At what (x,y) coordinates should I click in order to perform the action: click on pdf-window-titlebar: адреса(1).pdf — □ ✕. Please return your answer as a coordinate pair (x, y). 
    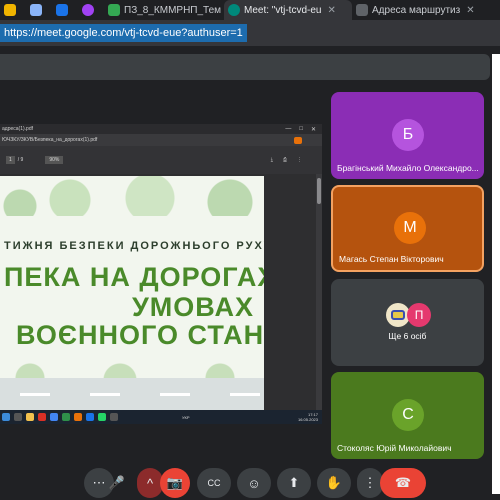
    Looking at the image, I should click on (161, 129).